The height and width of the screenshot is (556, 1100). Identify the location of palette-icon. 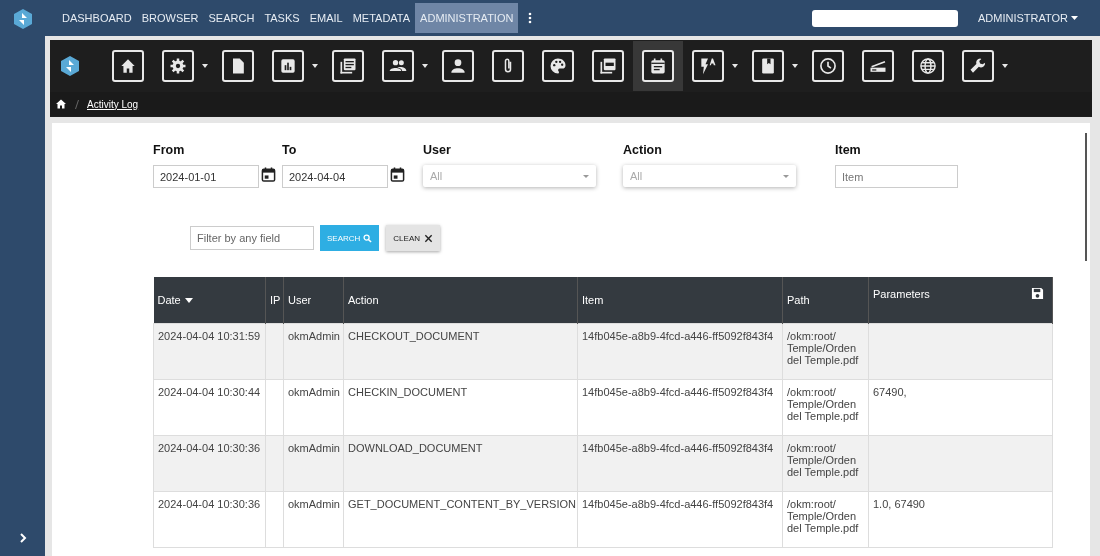
(558, 66).